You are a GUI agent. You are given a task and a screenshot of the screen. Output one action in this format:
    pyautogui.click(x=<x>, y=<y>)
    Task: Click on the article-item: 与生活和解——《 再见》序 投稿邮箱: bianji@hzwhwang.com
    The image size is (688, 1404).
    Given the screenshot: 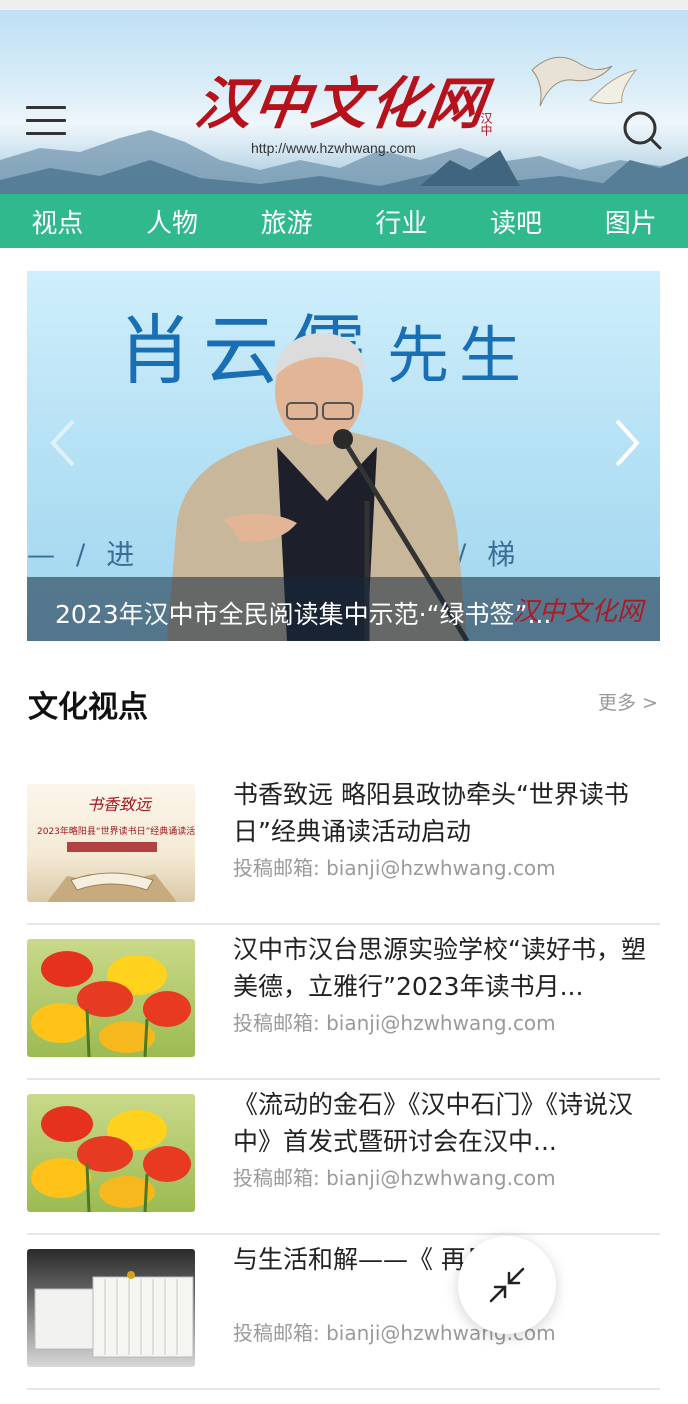 What is the action you would take?
    pyautogui.click(x=343, y=1312)
    